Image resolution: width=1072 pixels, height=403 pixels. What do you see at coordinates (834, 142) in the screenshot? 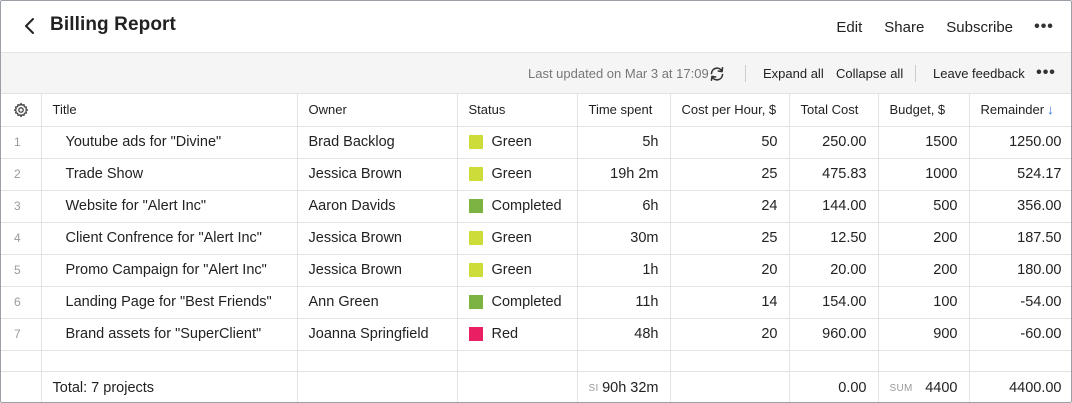
I see `total-cost-cell: 250.00` at bounding box center [834, 142].